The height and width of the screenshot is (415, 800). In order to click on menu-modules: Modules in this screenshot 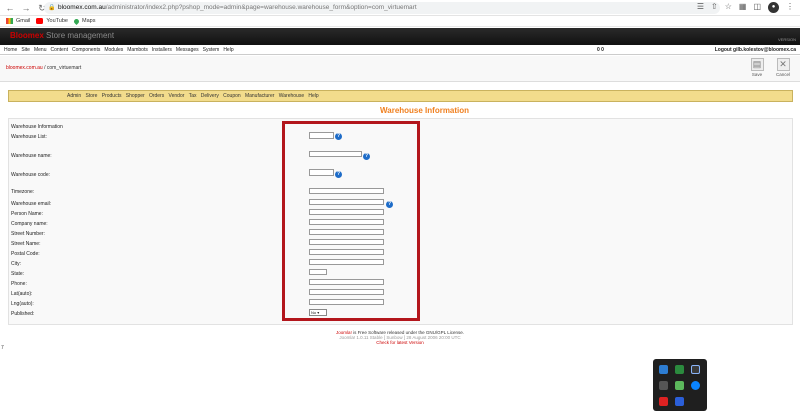, I will do `click(113, 50)`.